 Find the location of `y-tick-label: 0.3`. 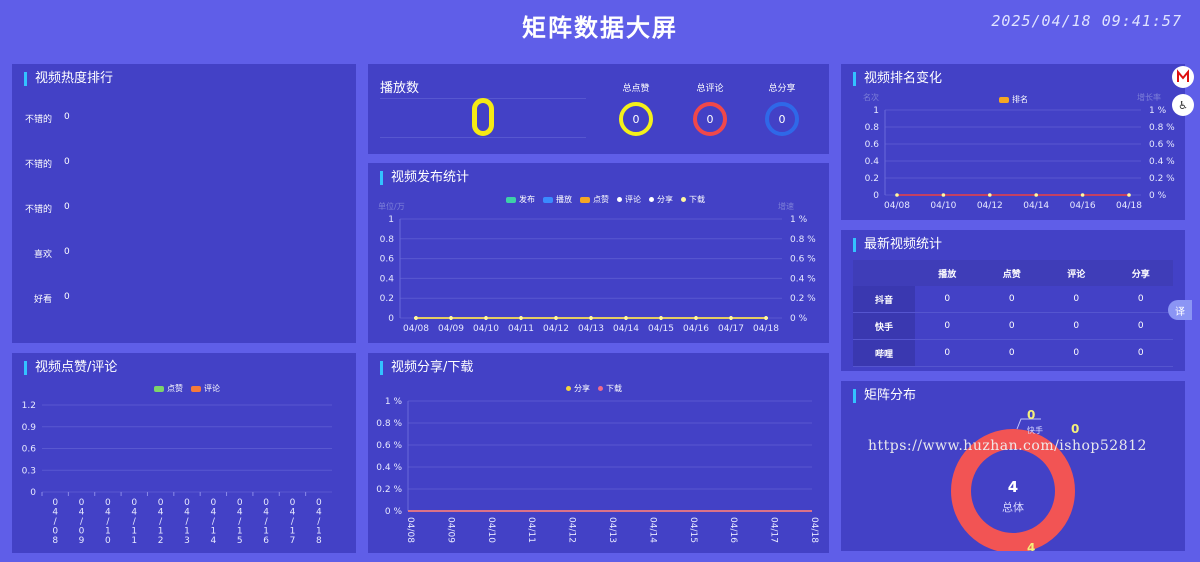

y-tick-label: 0.3 is located at coordinates (29, 471).